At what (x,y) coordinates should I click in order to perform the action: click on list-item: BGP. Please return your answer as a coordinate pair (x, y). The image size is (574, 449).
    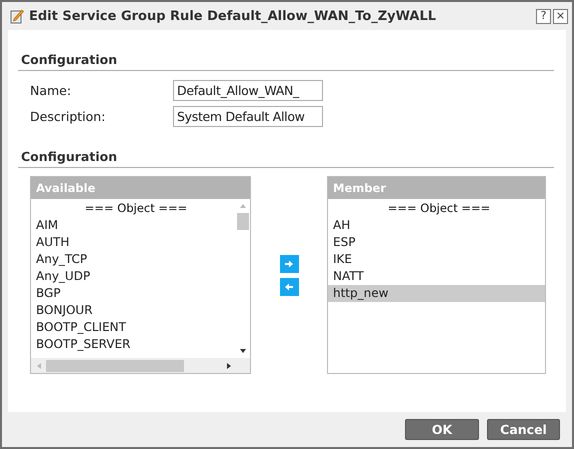
    Looking at the image, I should click on (133, 293).